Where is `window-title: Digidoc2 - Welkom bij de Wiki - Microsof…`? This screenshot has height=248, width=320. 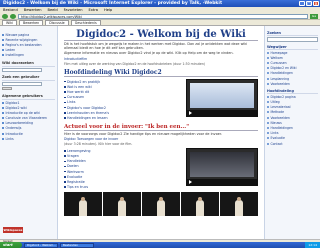 window-title: Digidoc2 - Welkom bij de Wiki - Microsof… is located at coordinates (113, 3).